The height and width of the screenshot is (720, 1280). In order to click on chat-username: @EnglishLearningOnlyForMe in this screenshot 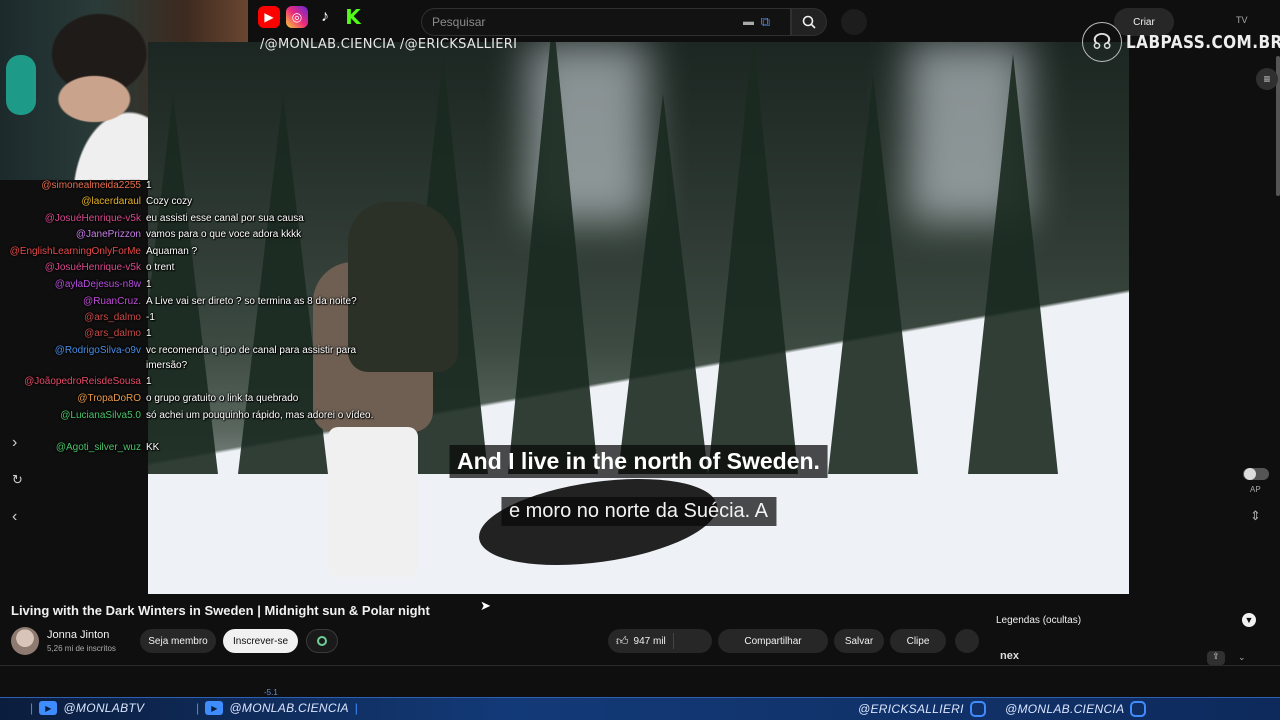, I will do `click(73, 251)`.